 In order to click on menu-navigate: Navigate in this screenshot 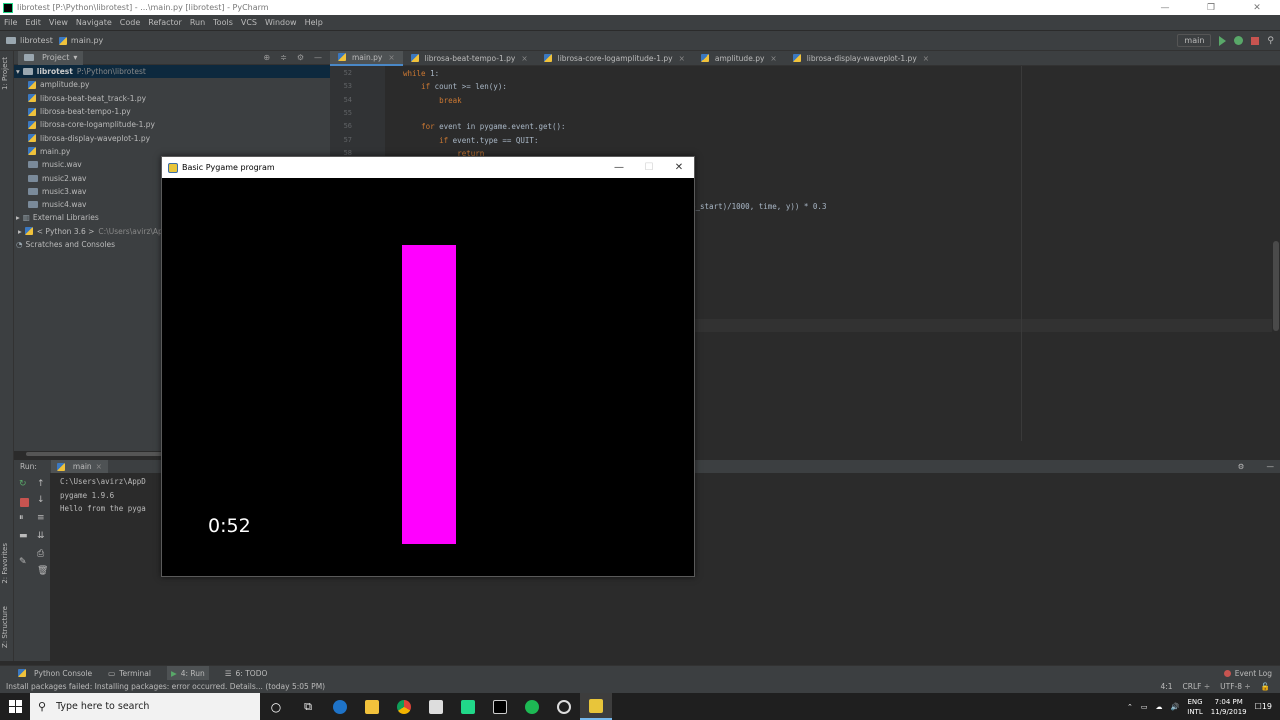, I will do `click(94, 22)`.